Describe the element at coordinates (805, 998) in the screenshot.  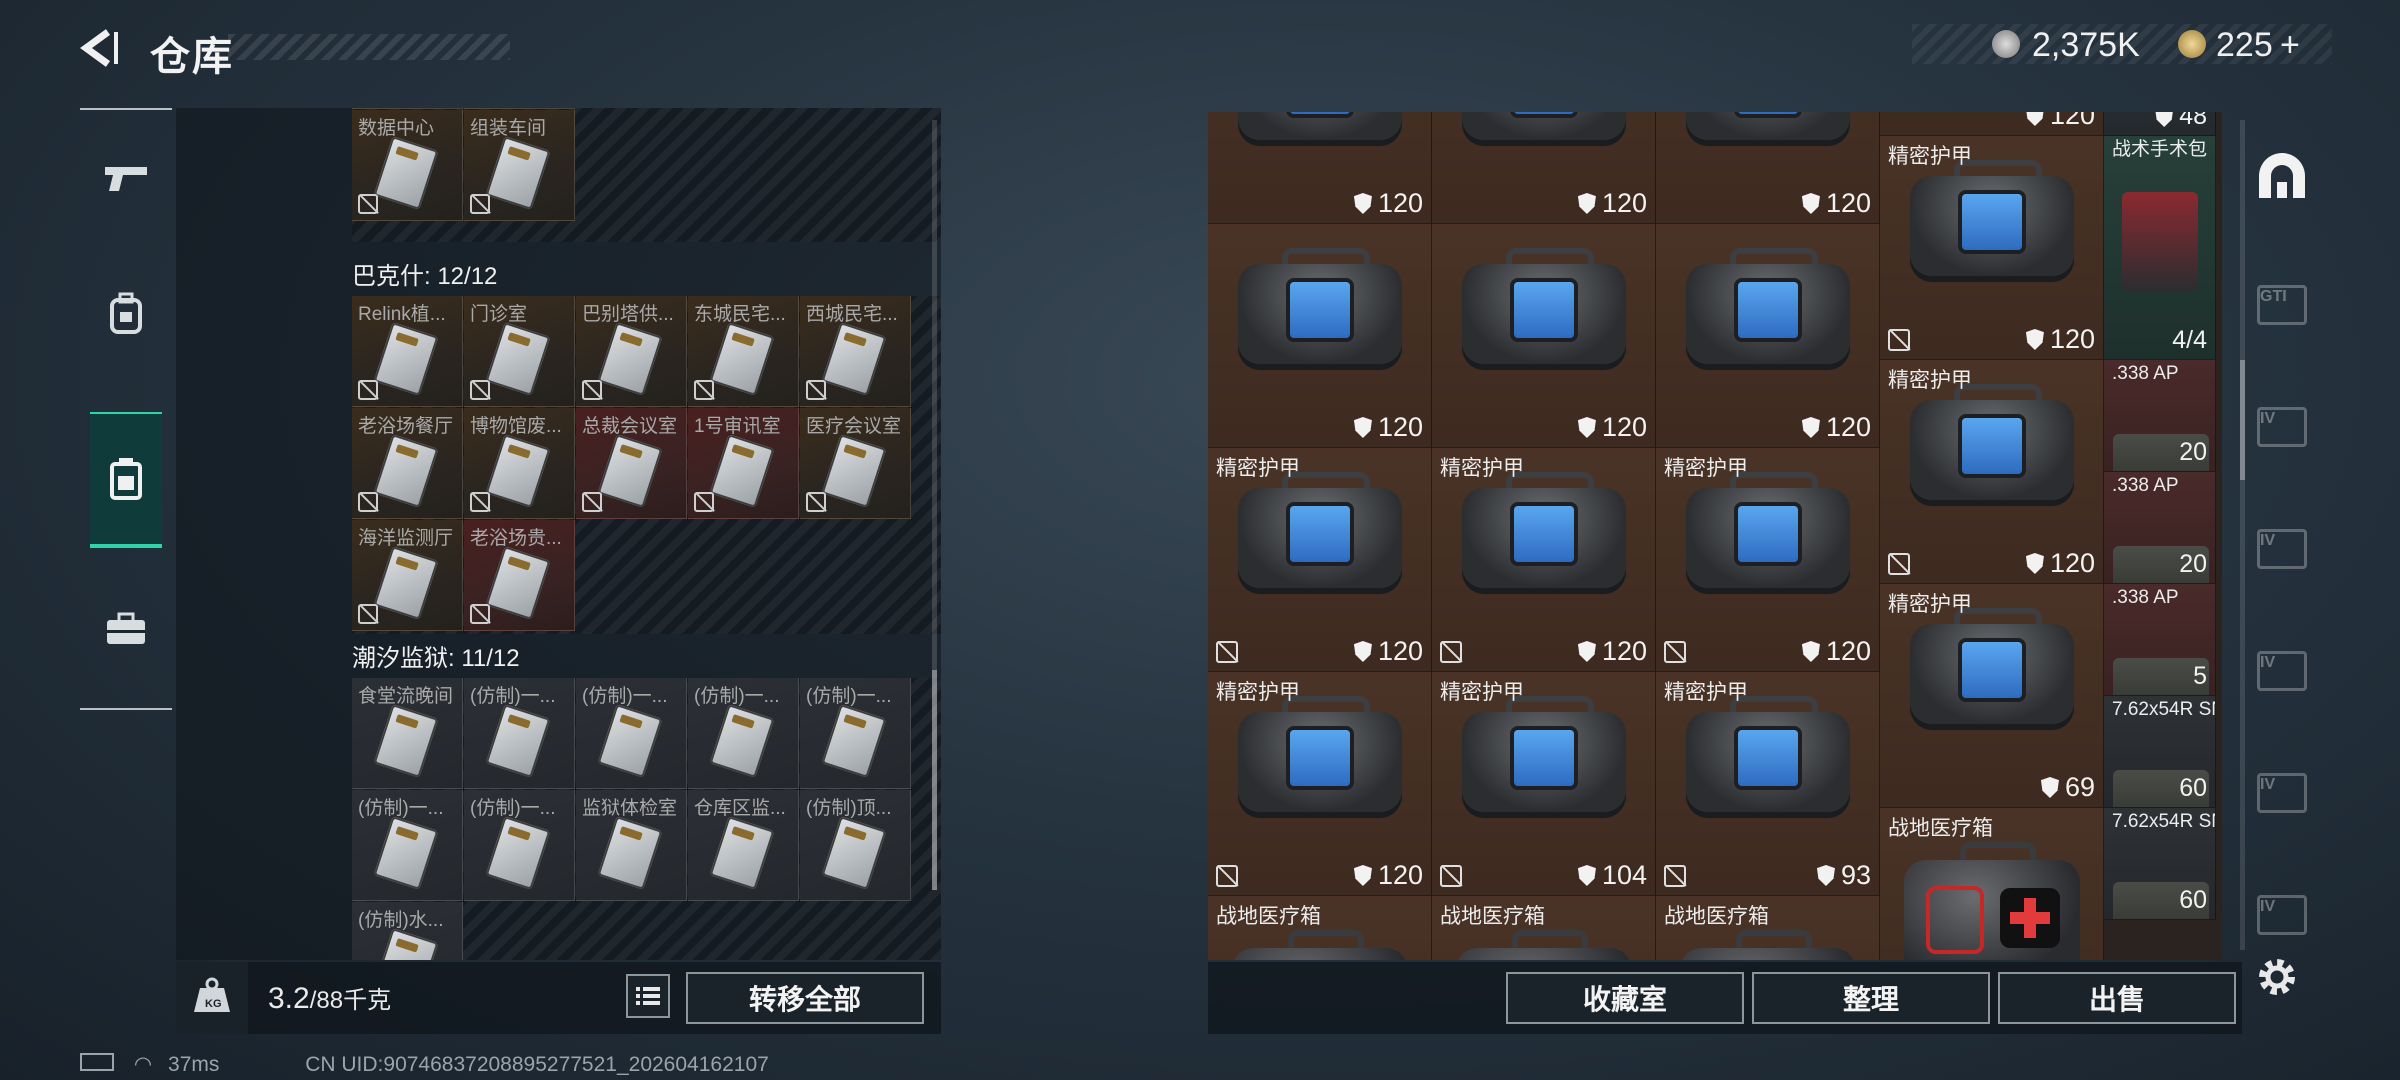
I see `transfer-all-button: 转移全部` at that location.